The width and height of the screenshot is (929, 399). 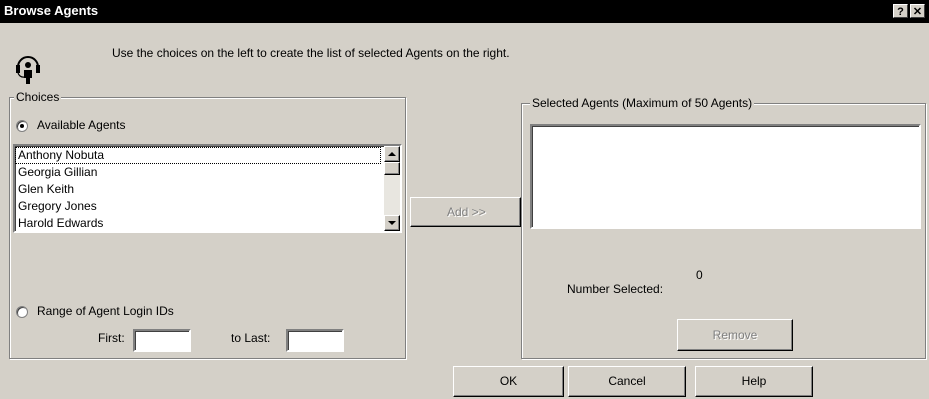 I want to click on available-agents-label: Available Agents, so click(x=81, y=125).